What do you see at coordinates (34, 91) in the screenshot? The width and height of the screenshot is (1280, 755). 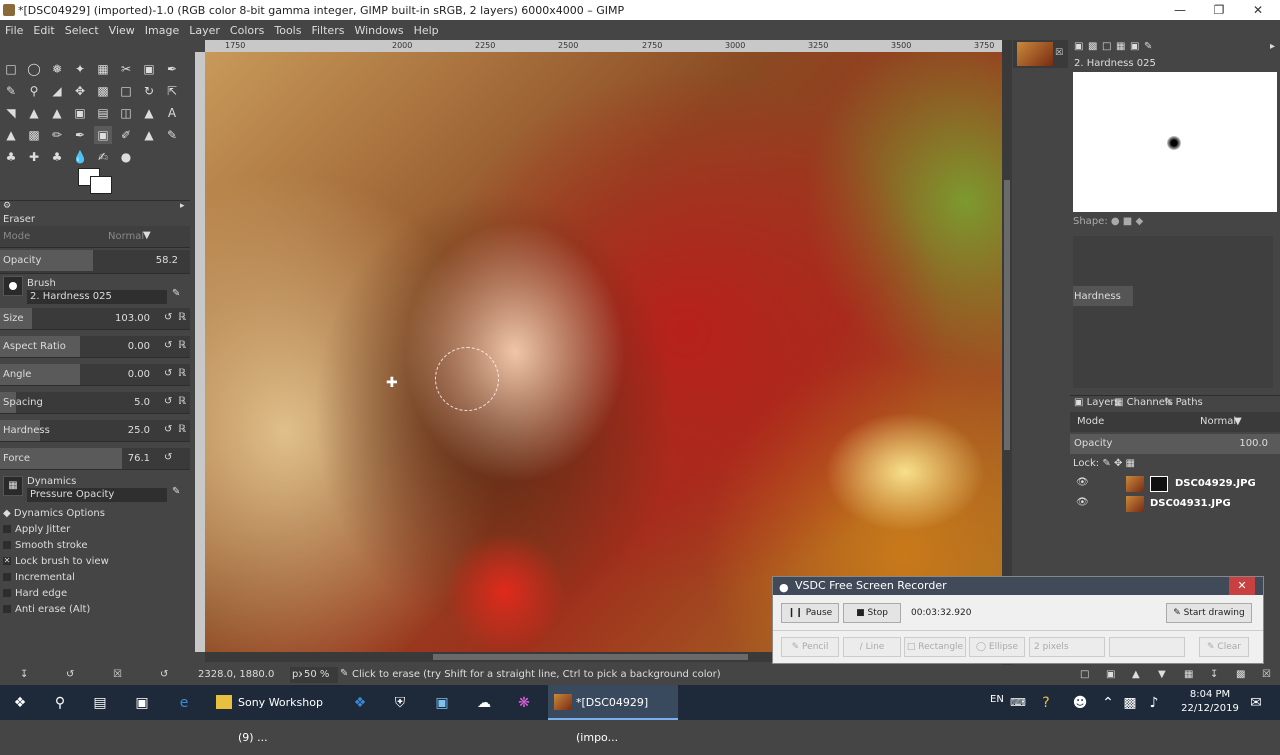 I see `zoom-icon: ⚲` at bounding box center [34, 91].